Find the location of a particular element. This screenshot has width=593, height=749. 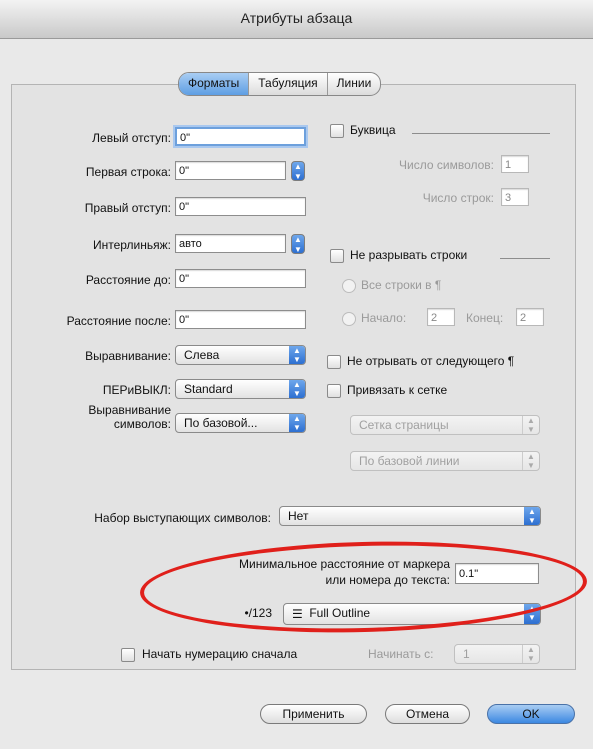

start-at-stepper: 1 ▲ ▼ is located at coordinates (497, 654).